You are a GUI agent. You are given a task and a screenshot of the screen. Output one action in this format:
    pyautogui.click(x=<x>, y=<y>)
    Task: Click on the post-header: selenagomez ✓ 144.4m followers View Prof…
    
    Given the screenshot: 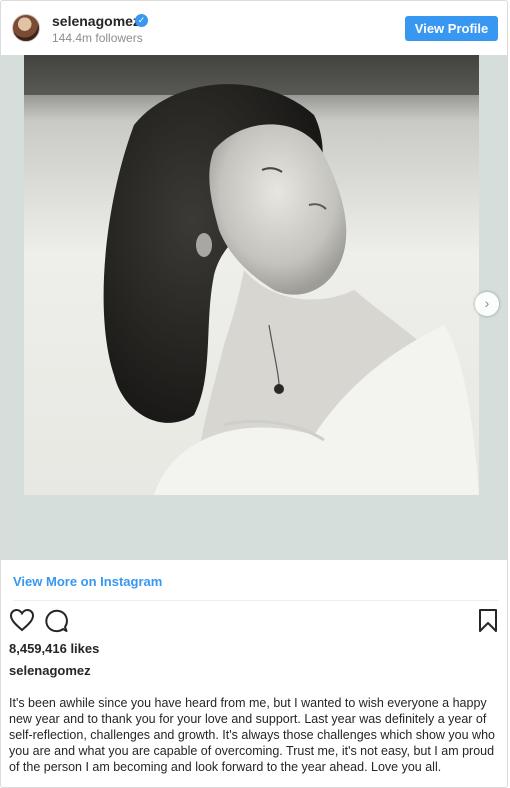 What is the action you would take?
    pyautogui.click(x=254, y=28)
    